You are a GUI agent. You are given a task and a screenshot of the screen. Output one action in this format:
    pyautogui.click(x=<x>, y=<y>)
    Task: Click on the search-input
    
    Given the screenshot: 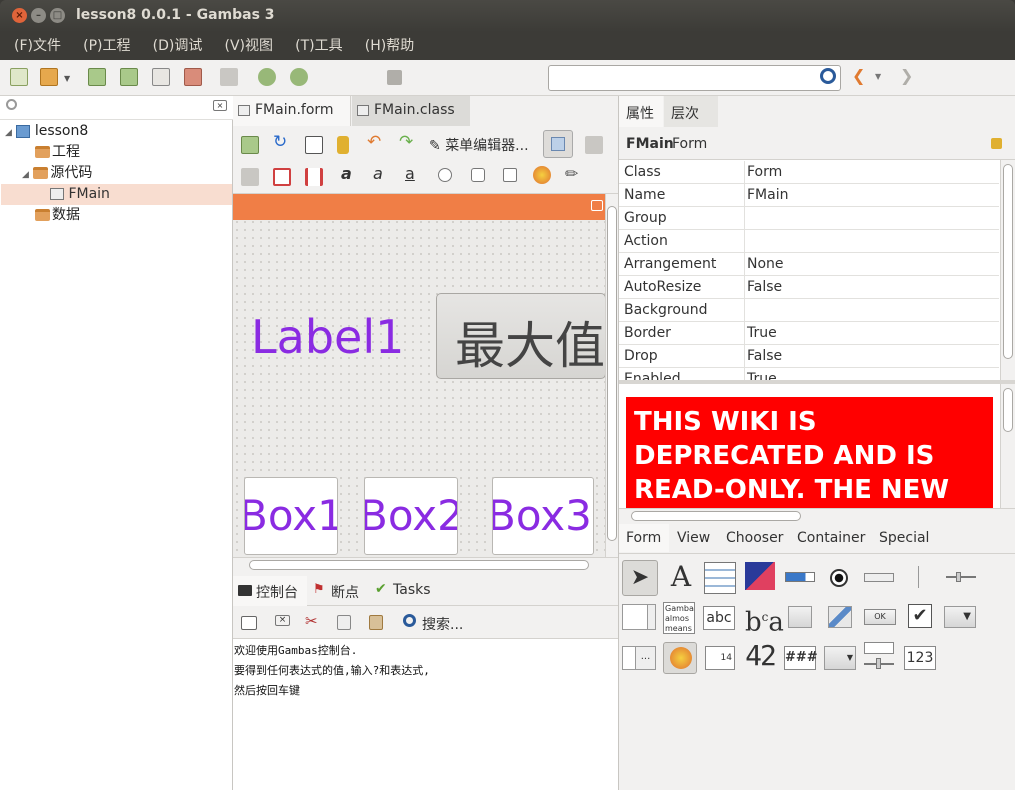 What is the action you would take?
    pyautogui.click(x=694, y=78)
    